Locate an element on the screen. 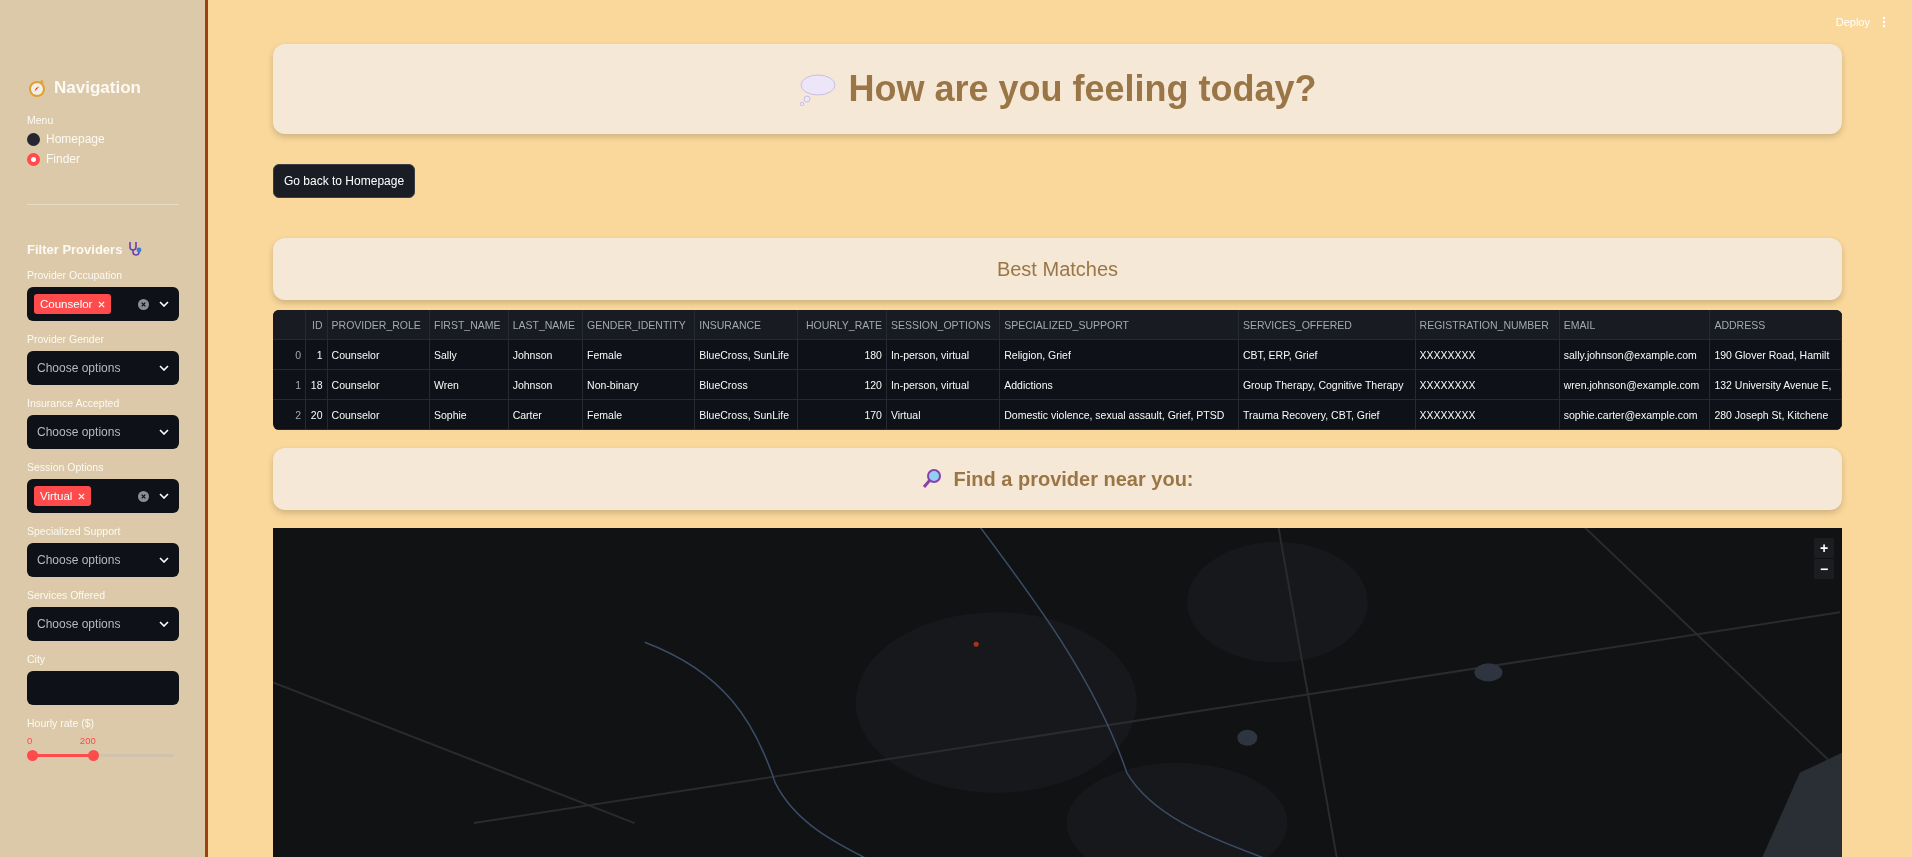 This screenshot has height=857, width=1912. column-header: ADDRESS is located at coordinates (1740, 324).